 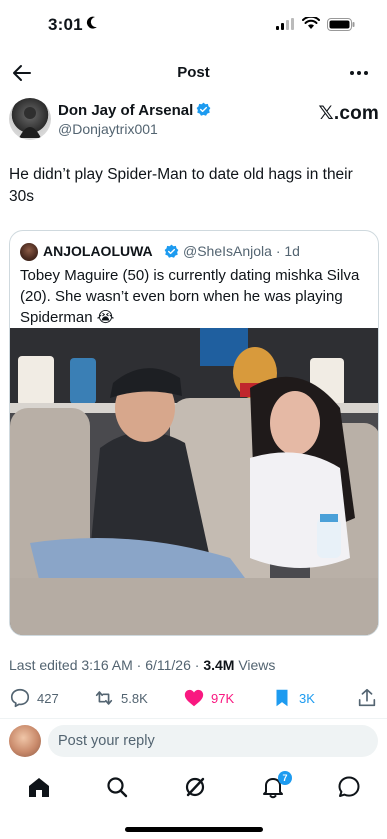 What do you see at coordinates (359, 73) in the screenshot?
I see `more-options-icon` at bounding box center [359, 73].